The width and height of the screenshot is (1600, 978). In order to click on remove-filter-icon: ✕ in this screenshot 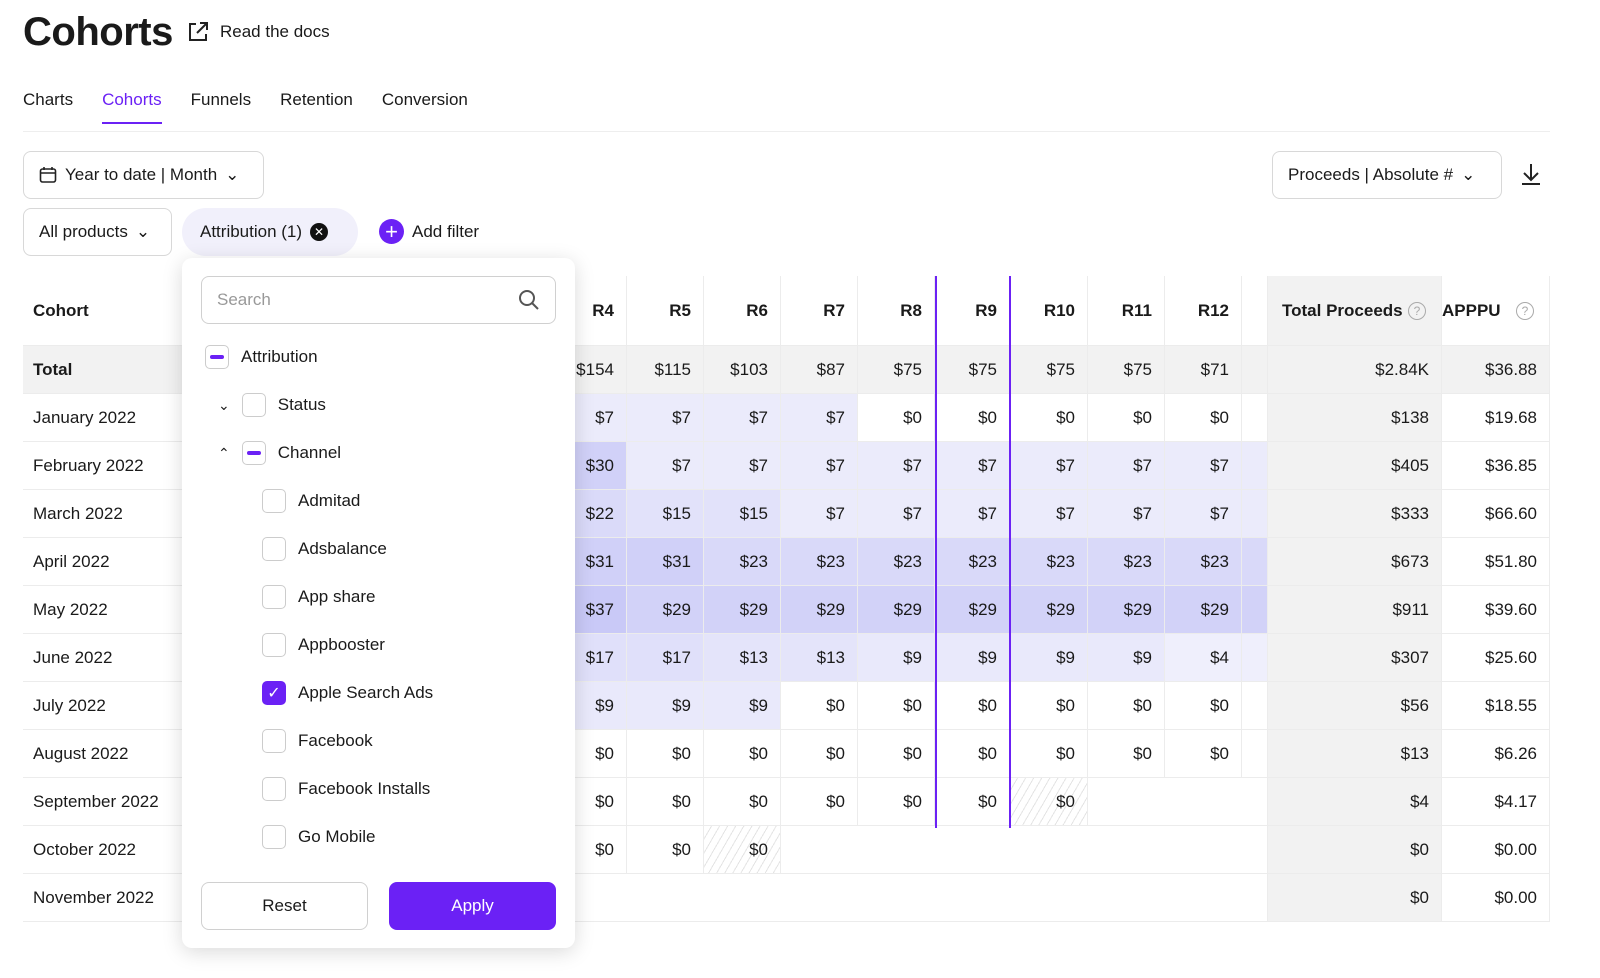, I will do `click(319, 232)`.